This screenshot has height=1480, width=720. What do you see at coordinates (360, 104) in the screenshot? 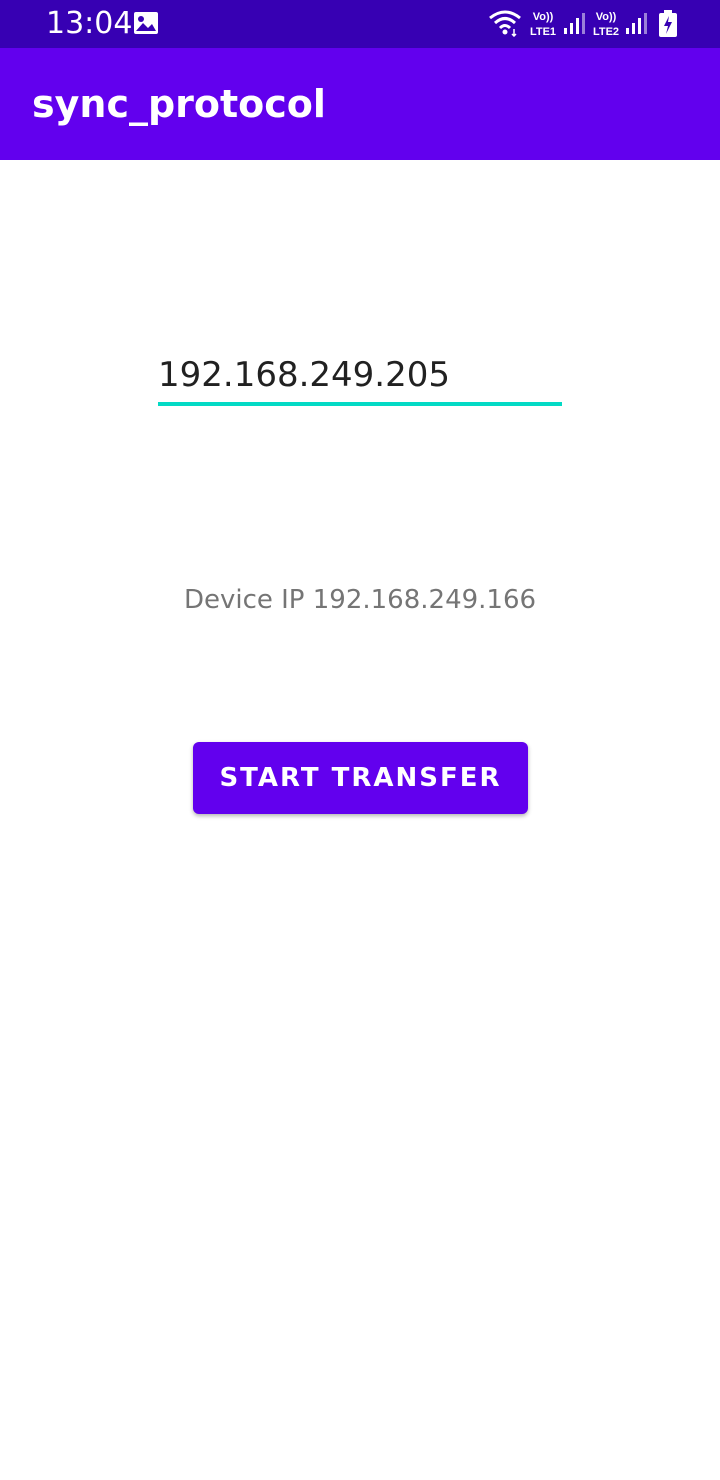
I see `app-bar: sync_protocol` at bounding box center [360, 104].